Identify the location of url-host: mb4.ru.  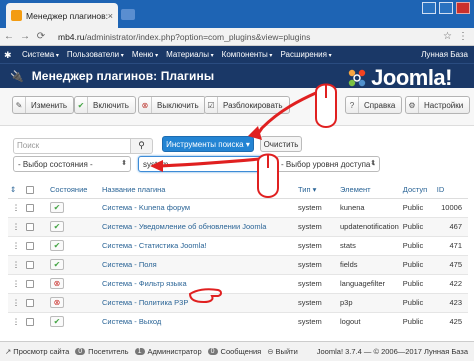
(71, 36).